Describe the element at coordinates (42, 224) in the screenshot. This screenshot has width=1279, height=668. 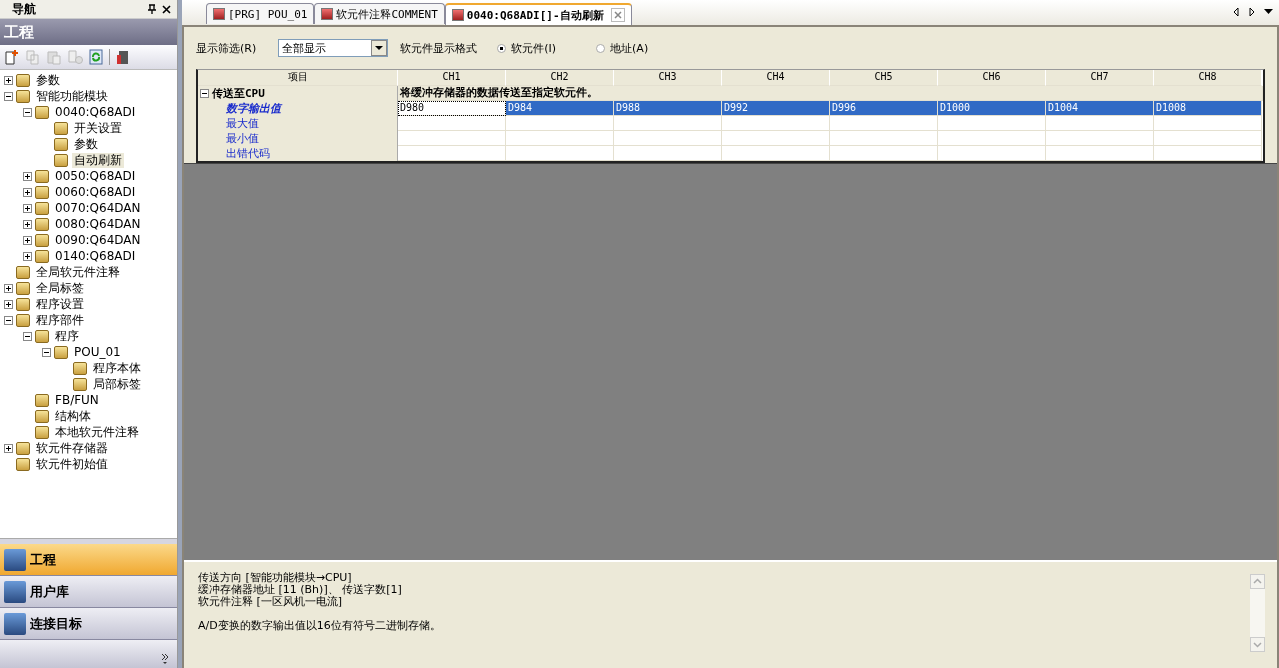
I see `folder-icon` at that location.